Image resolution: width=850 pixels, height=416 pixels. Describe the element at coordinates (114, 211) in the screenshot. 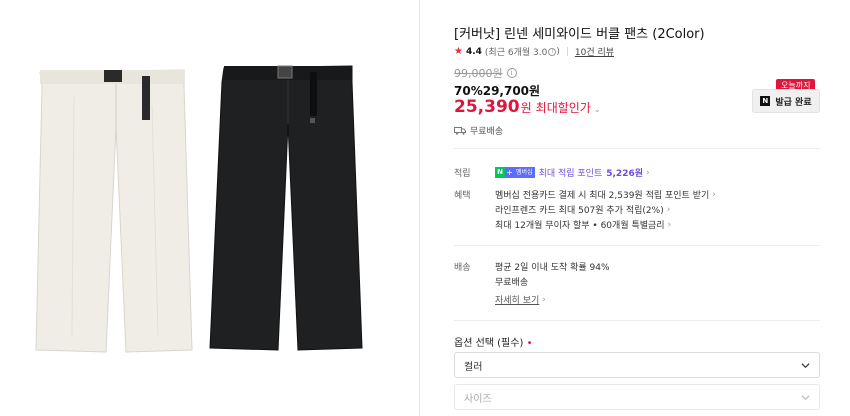

I see `ivory-pants-image` at that location.